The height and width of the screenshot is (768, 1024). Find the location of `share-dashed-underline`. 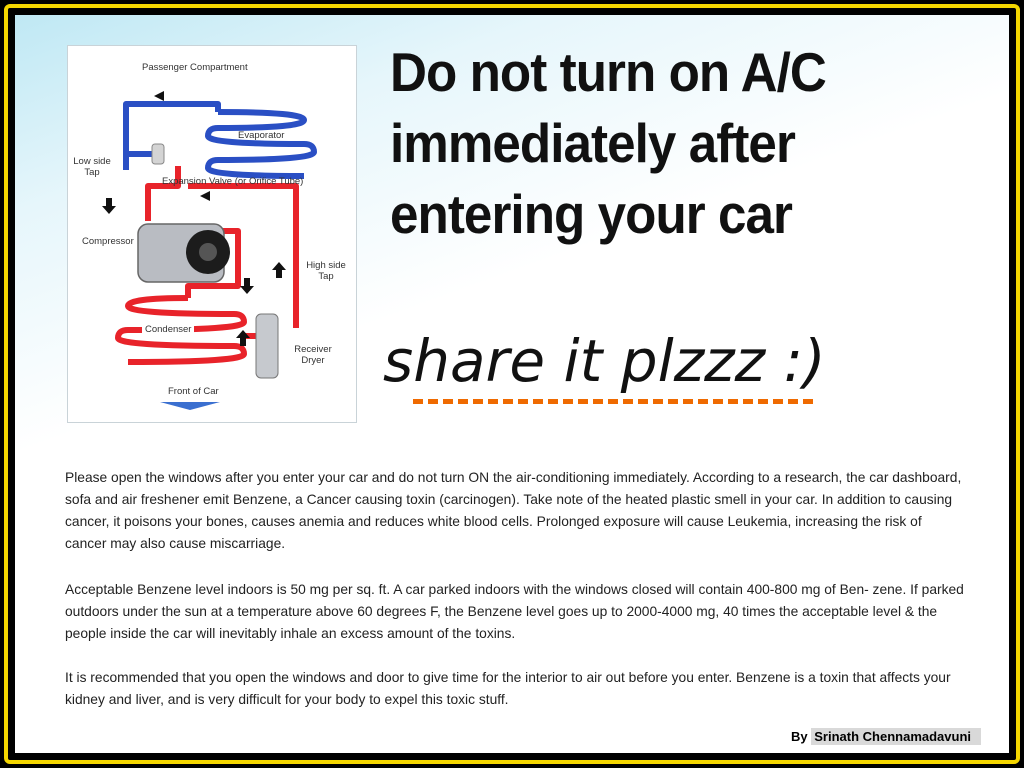

share-dashed-underline is located at coordinates (613, 401).